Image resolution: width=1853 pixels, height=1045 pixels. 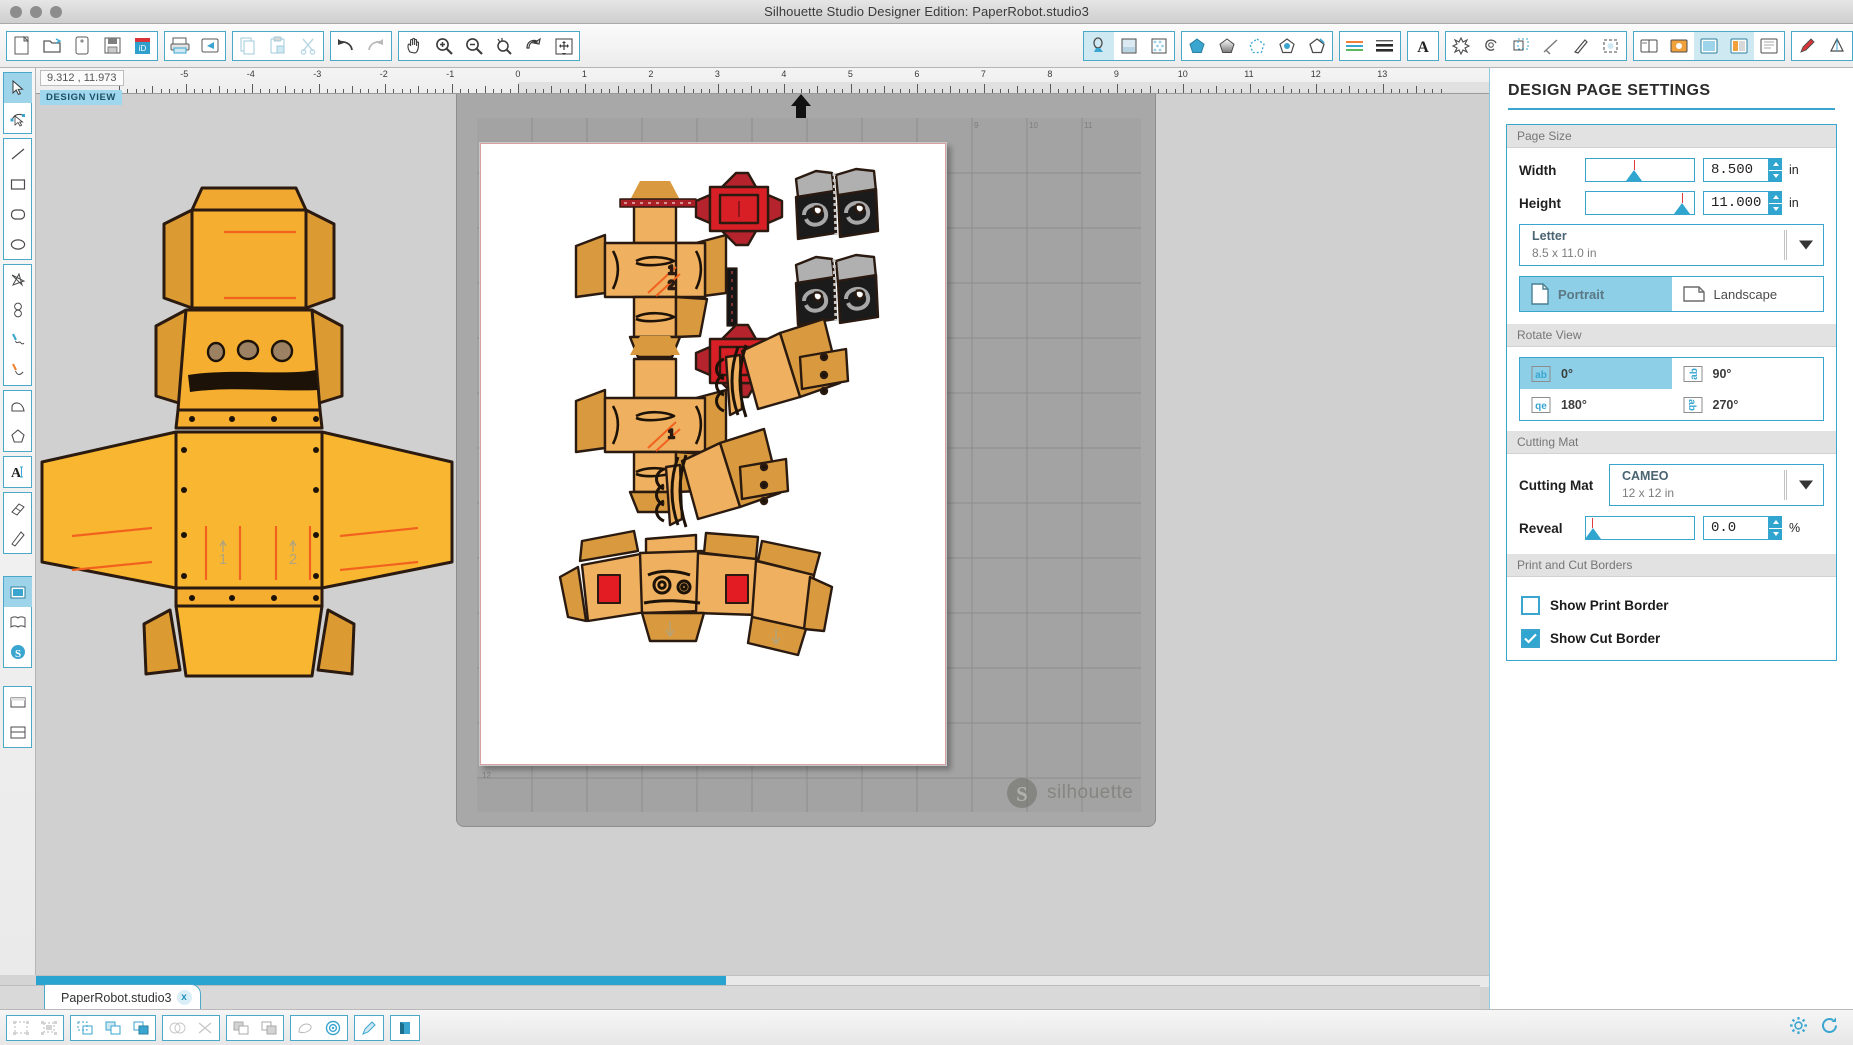 What do you see at coordinates (18, 436) in the screenshot?
I see `regular-polygon-tool-icon` at bounding box center [18, 436].